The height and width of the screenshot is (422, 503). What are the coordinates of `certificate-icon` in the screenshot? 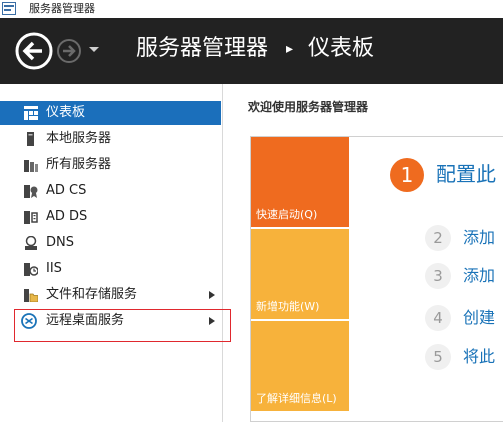 It's located at (31, 191).